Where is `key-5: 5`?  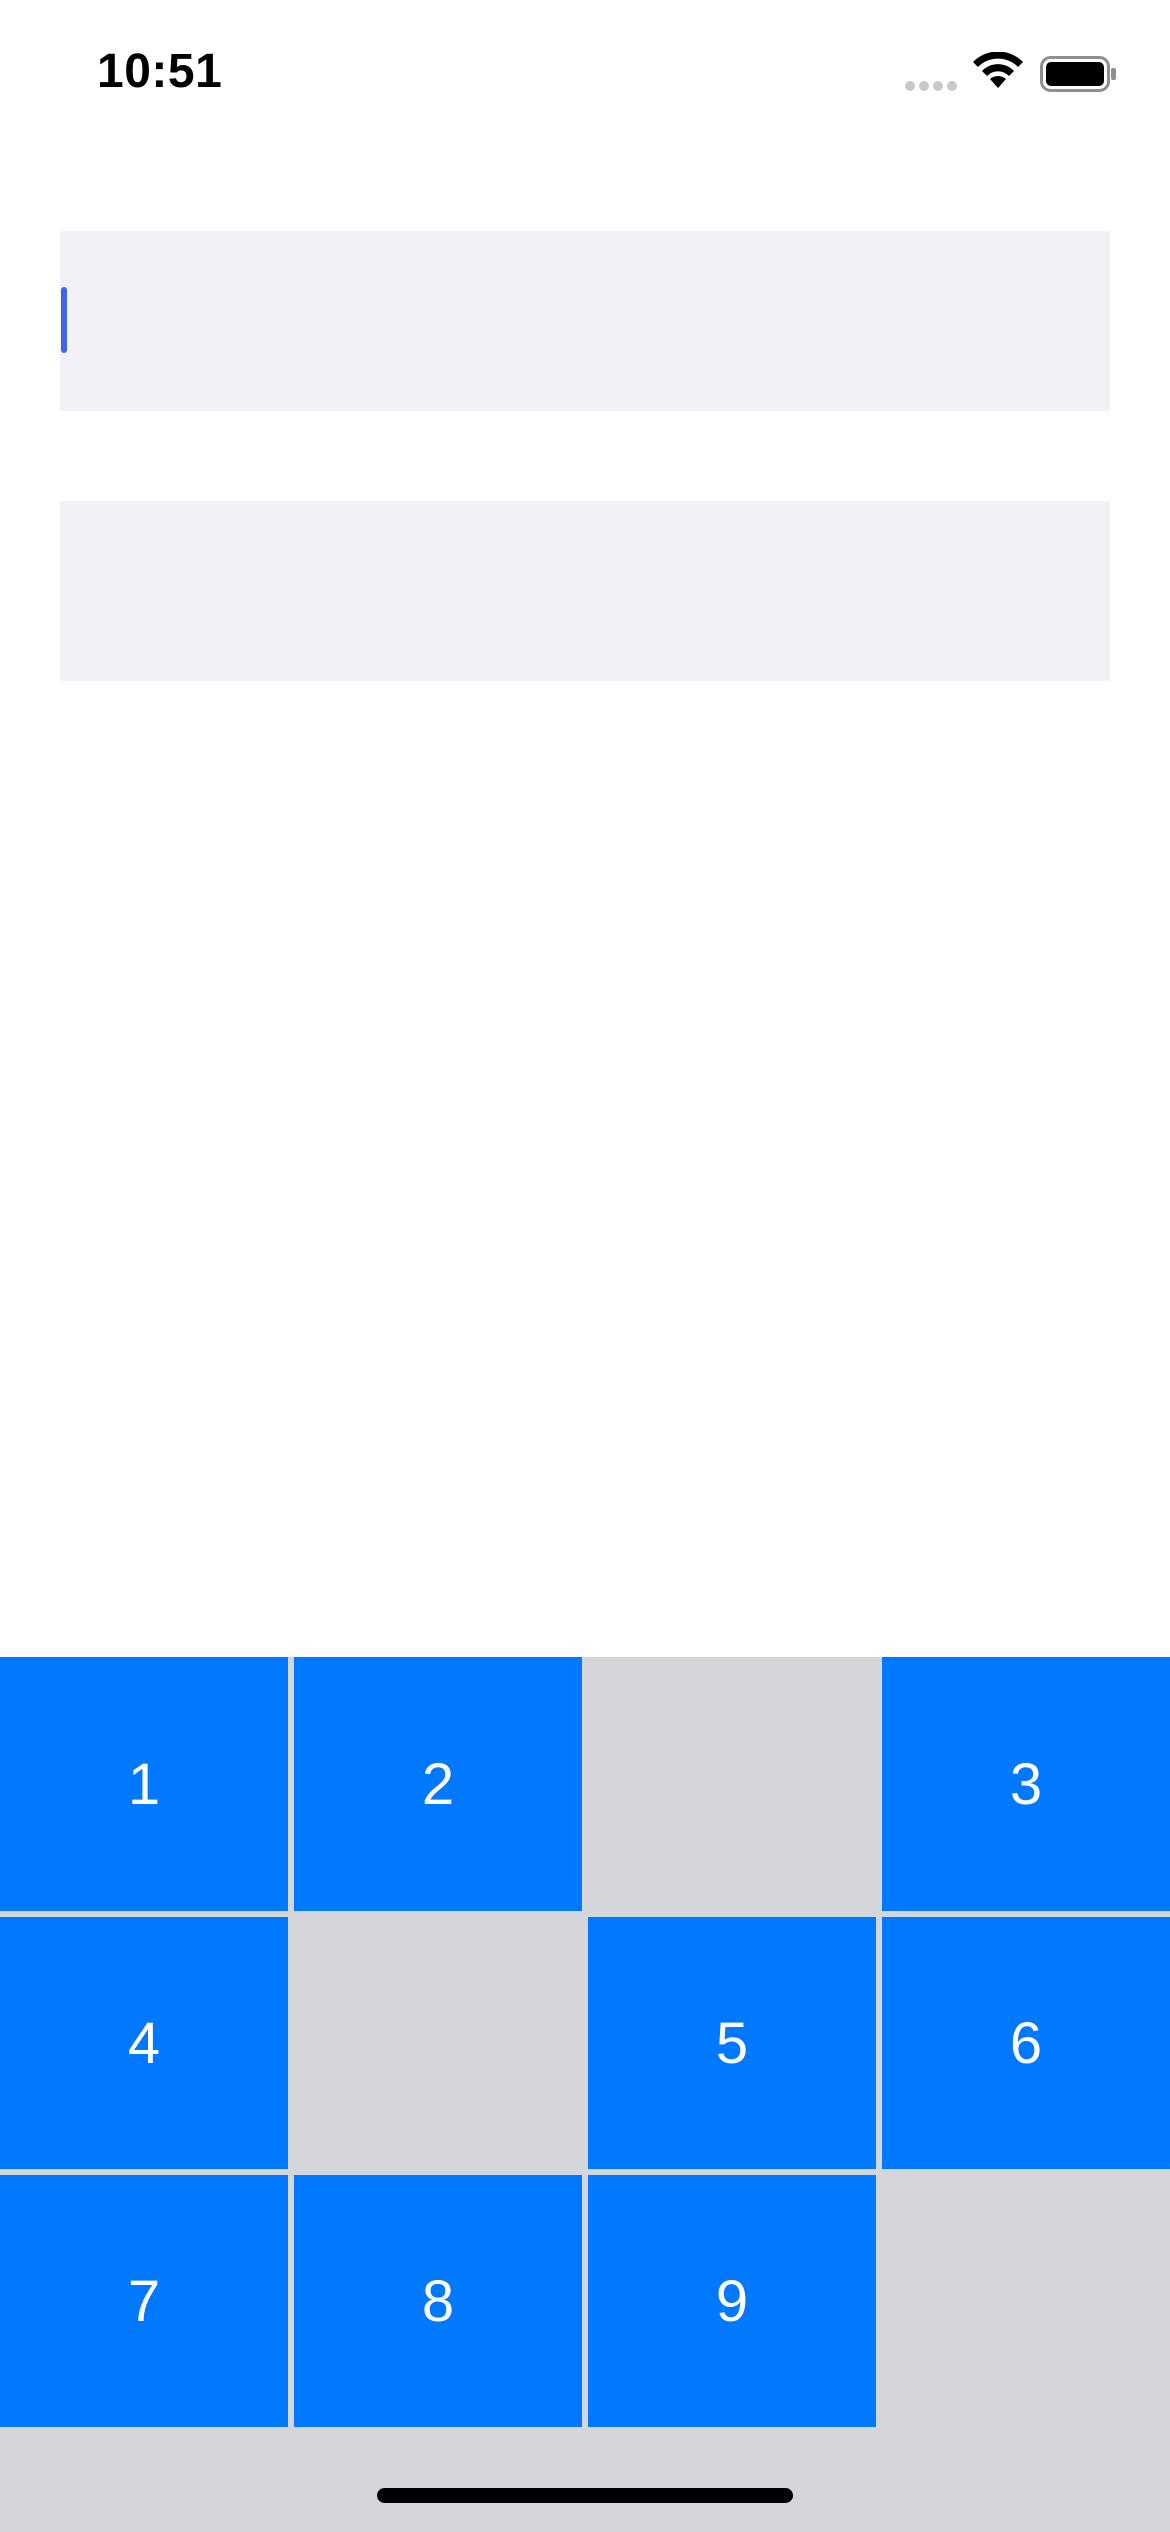 key-5: 5 is located at coordinates (732, 2043).